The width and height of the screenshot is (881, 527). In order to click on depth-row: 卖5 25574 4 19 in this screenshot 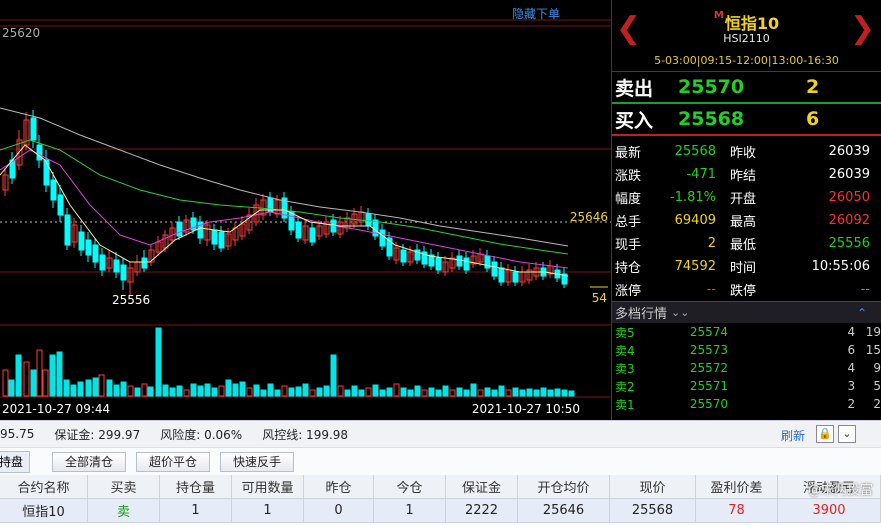, I will do `click(746, 332)`.